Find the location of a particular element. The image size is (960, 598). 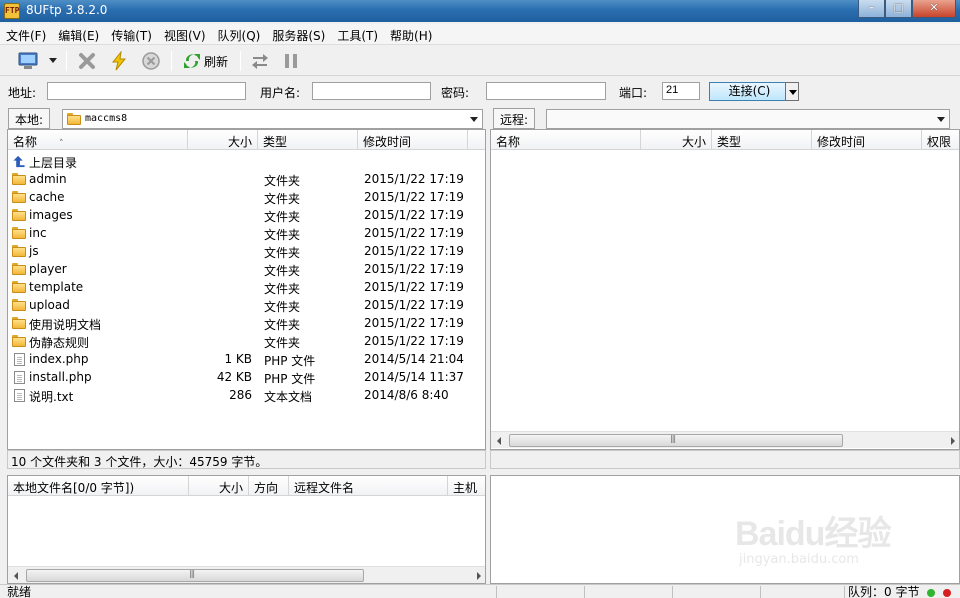

address-input is located at coordinates (146, 91).